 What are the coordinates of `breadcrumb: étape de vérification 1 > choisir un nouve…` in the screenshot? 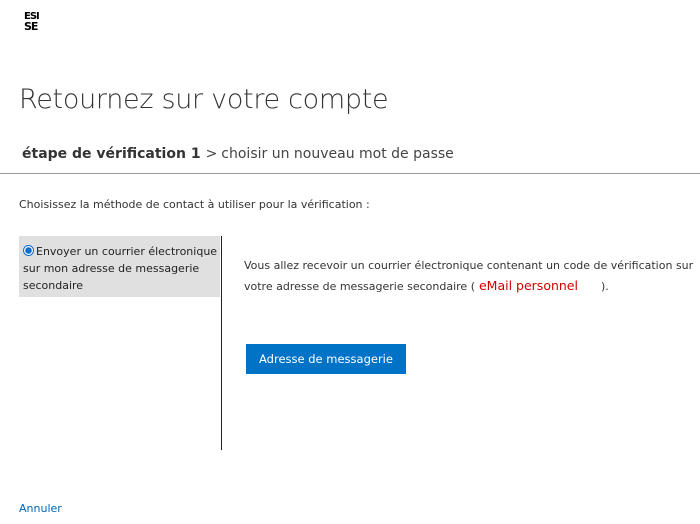 It's located at (238, 154).